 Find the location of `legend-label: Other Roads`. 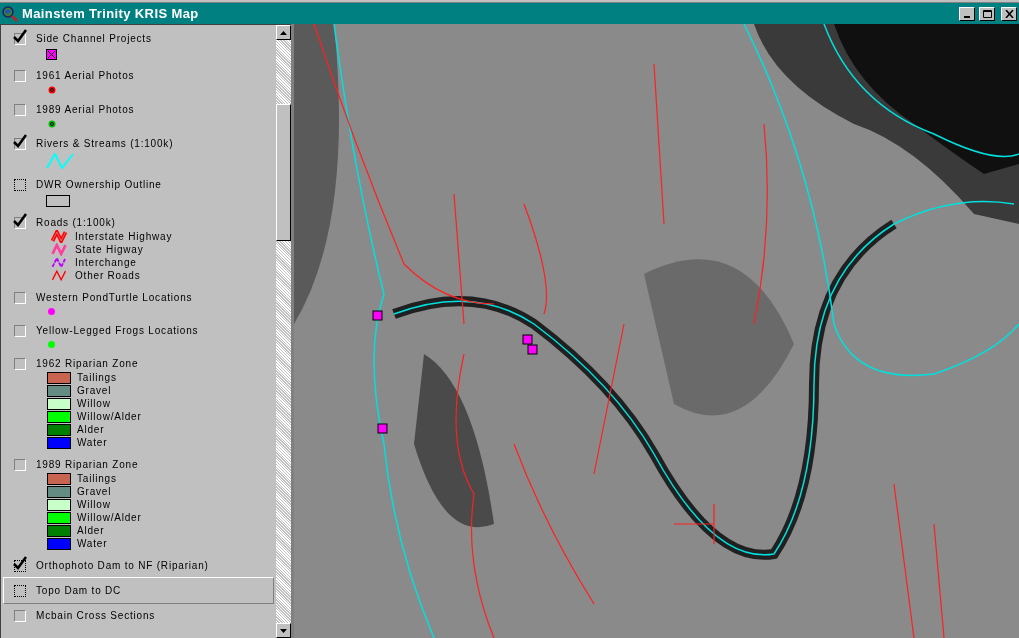

legend-label: Other Roads is located at coordinates (108, 276).